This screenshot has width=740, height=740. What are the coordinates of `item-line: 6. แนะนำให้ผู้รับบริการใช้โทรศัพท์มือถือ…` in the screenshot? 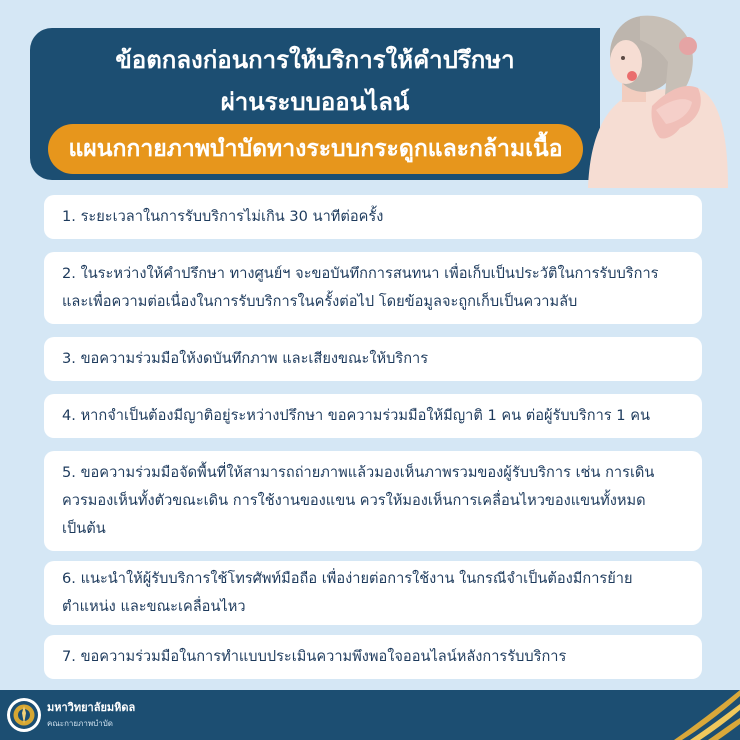 It's located at (347, 578).